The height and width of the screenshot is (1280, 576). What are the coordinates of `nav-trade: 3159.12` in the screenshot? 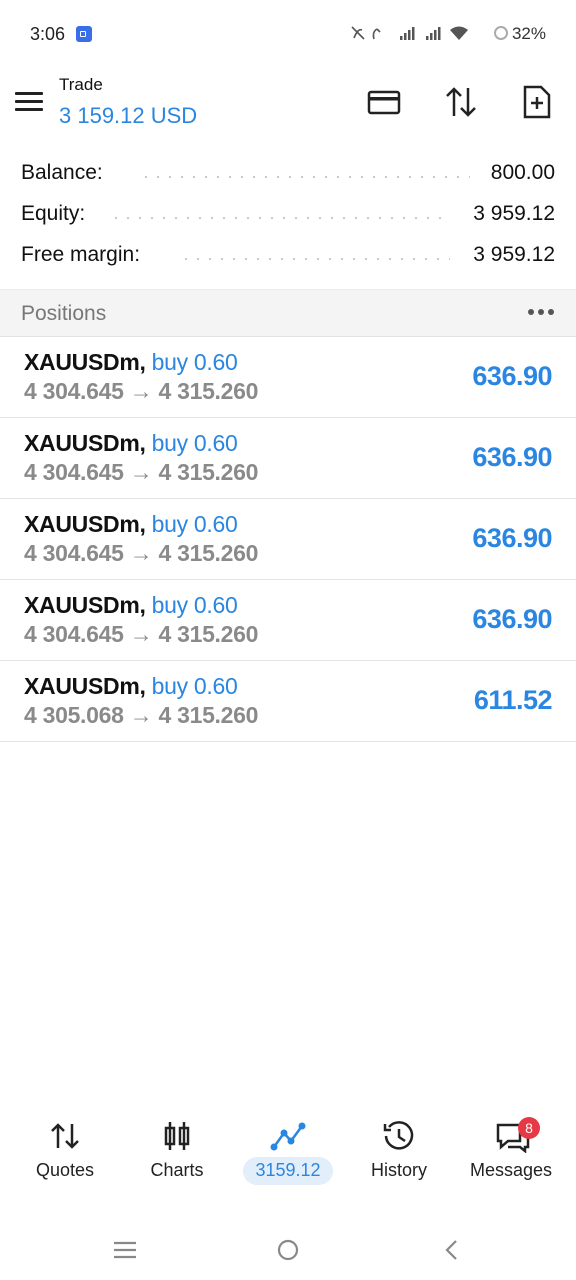 It's located at (288, 1150).